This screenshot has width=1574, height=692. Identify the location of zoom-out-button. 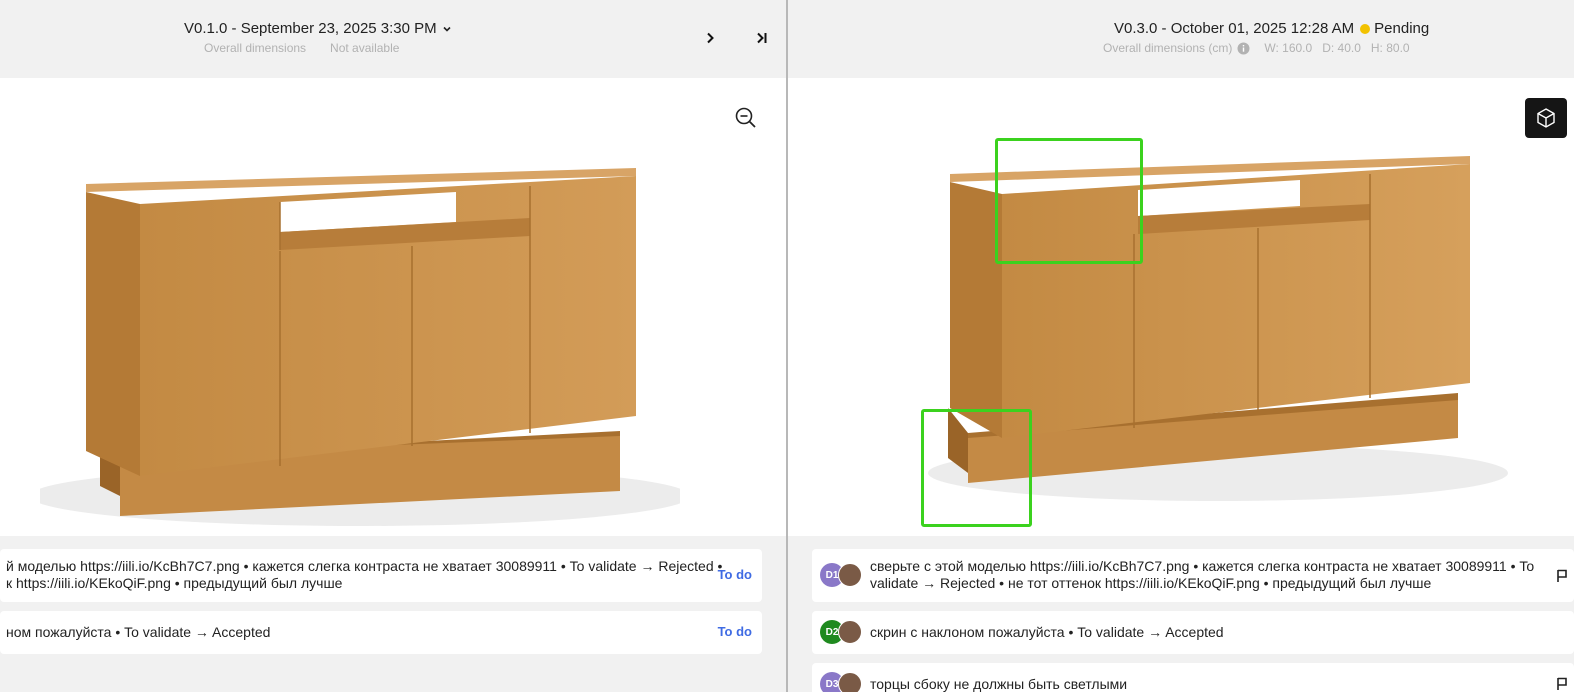
(746, 118).